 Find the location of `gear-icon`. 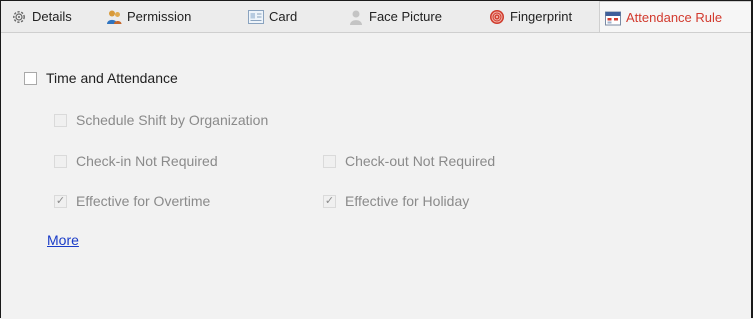

gear-icon is located at coordinates (19, 17).